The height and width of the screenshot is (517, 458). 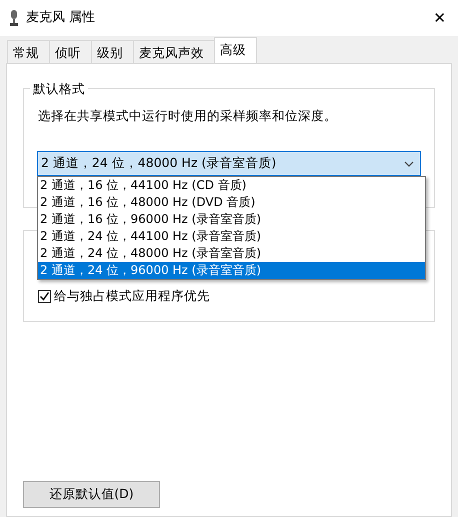 I want to click on dropdown-option: 2 通道，24 位，96000 Hz (录音室音质), so click(x=231, y=270).